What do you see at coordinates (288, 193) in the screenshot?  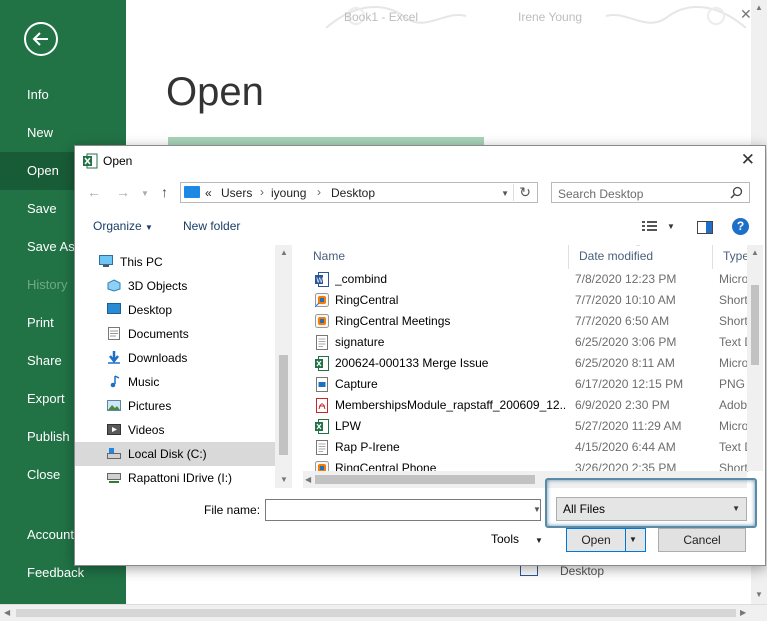 I see `address-segment-user: iyoung` at bounding box center [288, 193].